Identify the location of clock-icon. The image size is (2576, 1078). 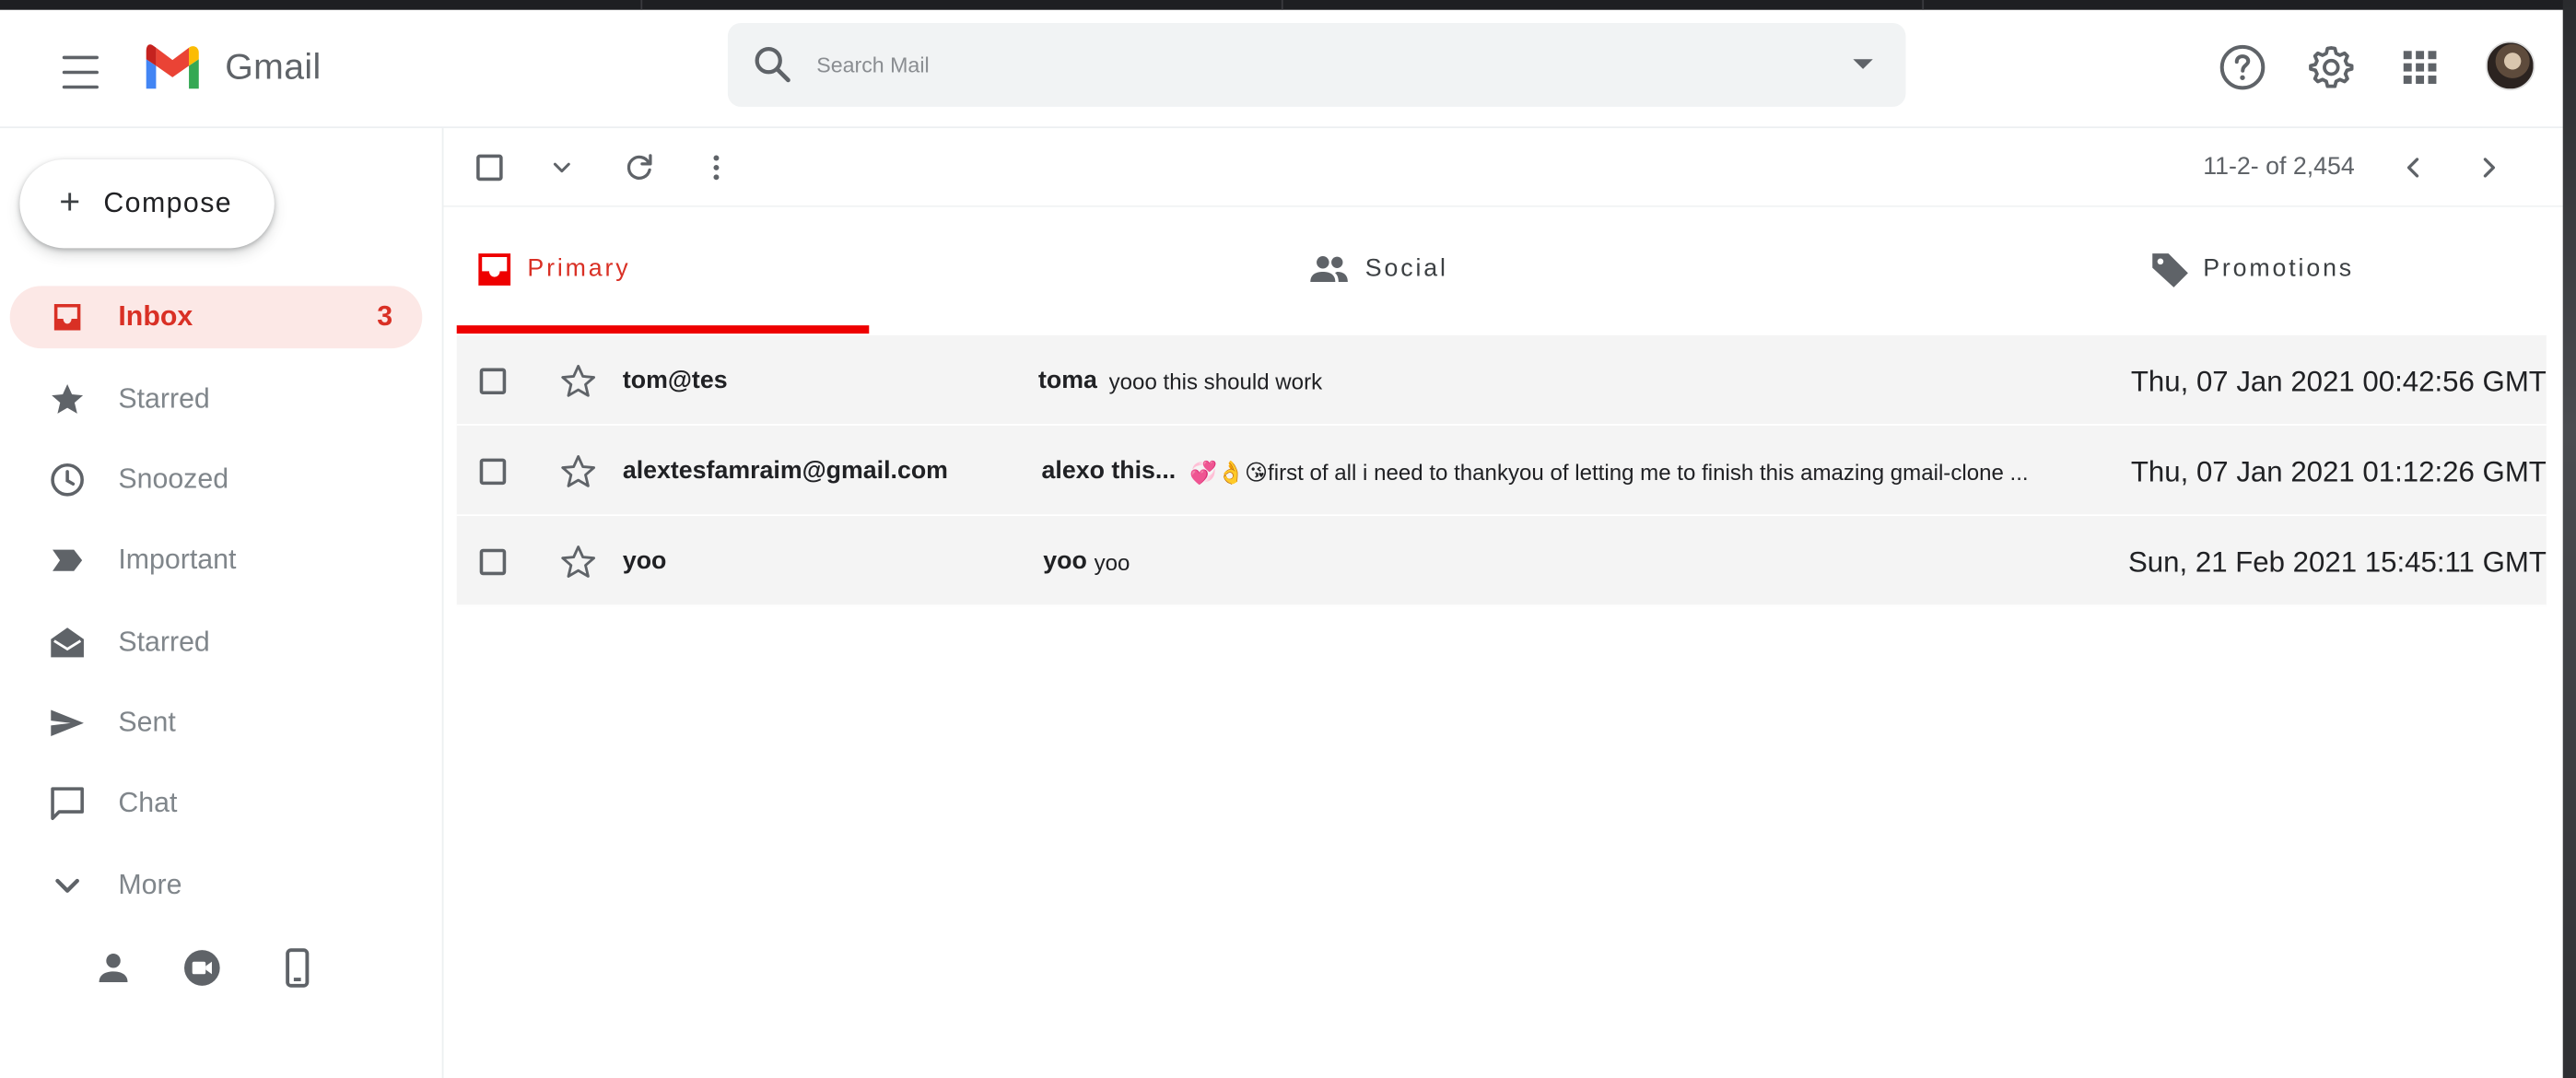
(67, 480).